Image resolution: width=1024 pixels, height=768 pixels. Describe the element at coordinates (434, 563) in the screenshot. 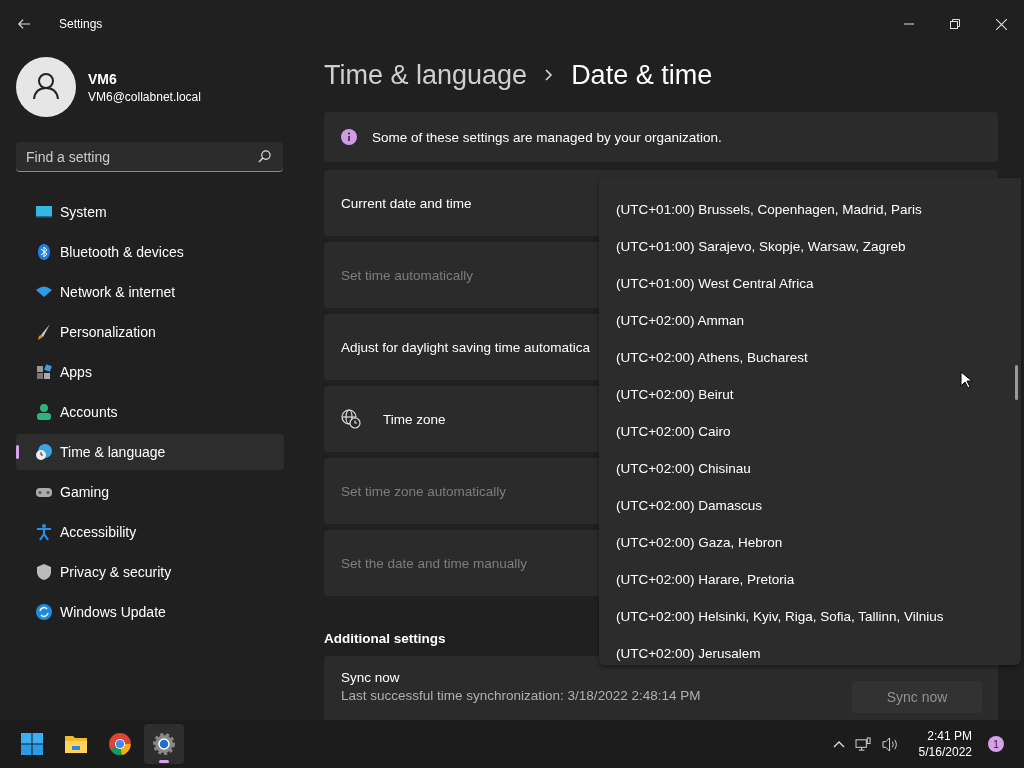

I see `setting-label: Set the date and time manually` at that location.